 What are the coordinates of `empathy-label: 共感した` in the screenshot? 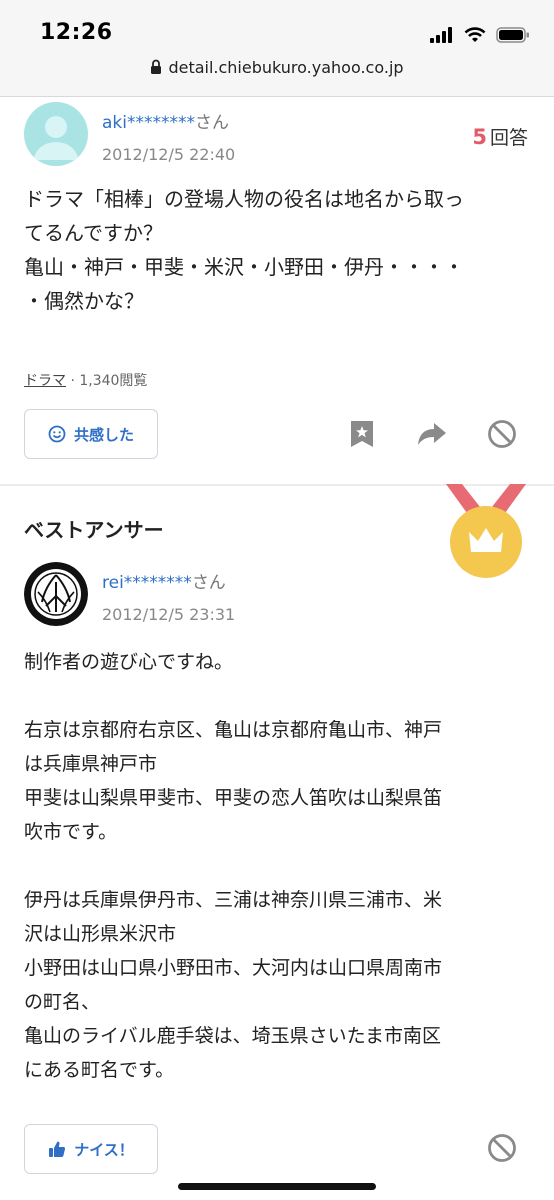 It's located at (103, 434).